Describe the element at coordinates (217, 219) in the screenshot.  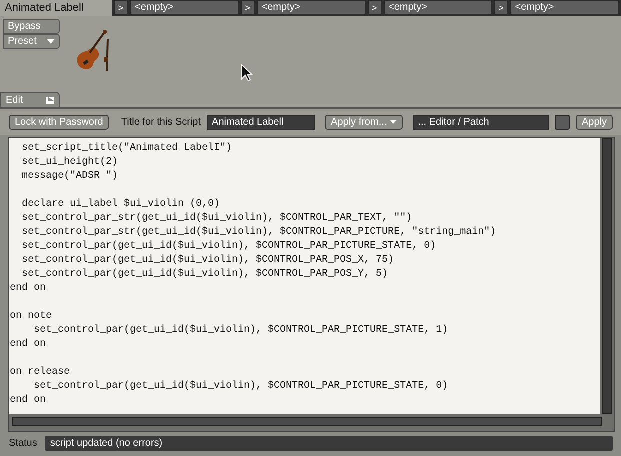
I see `code-line: set_control_par_str(get_ui_id($ui_violin), $CONTROL_PAR_TEXT, "")` at that location.